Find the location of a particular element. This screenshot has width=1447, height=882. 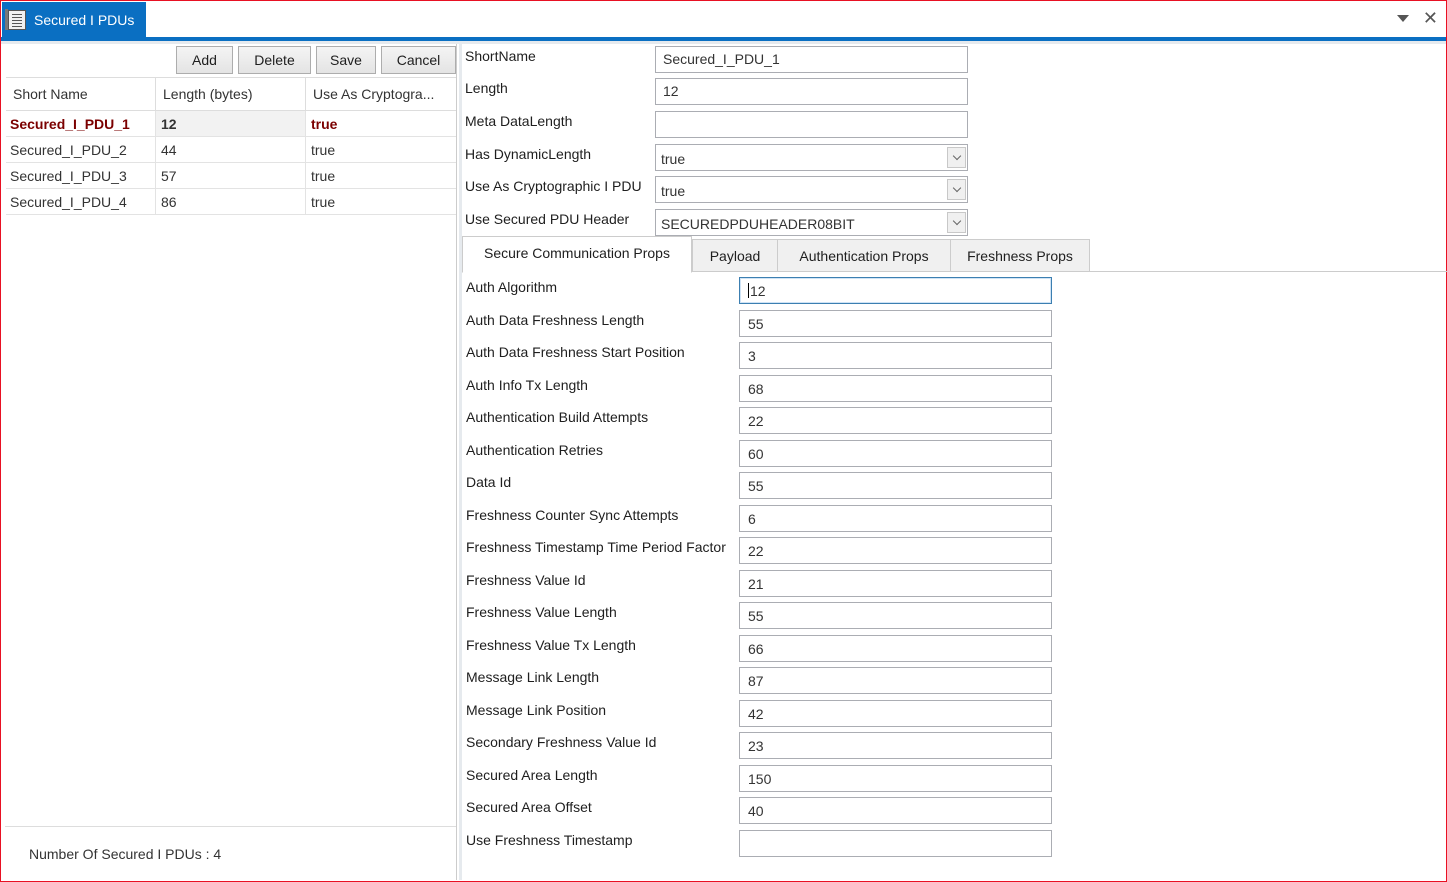

has-dynamic-length-select: true is located at coordinates (811, 157).